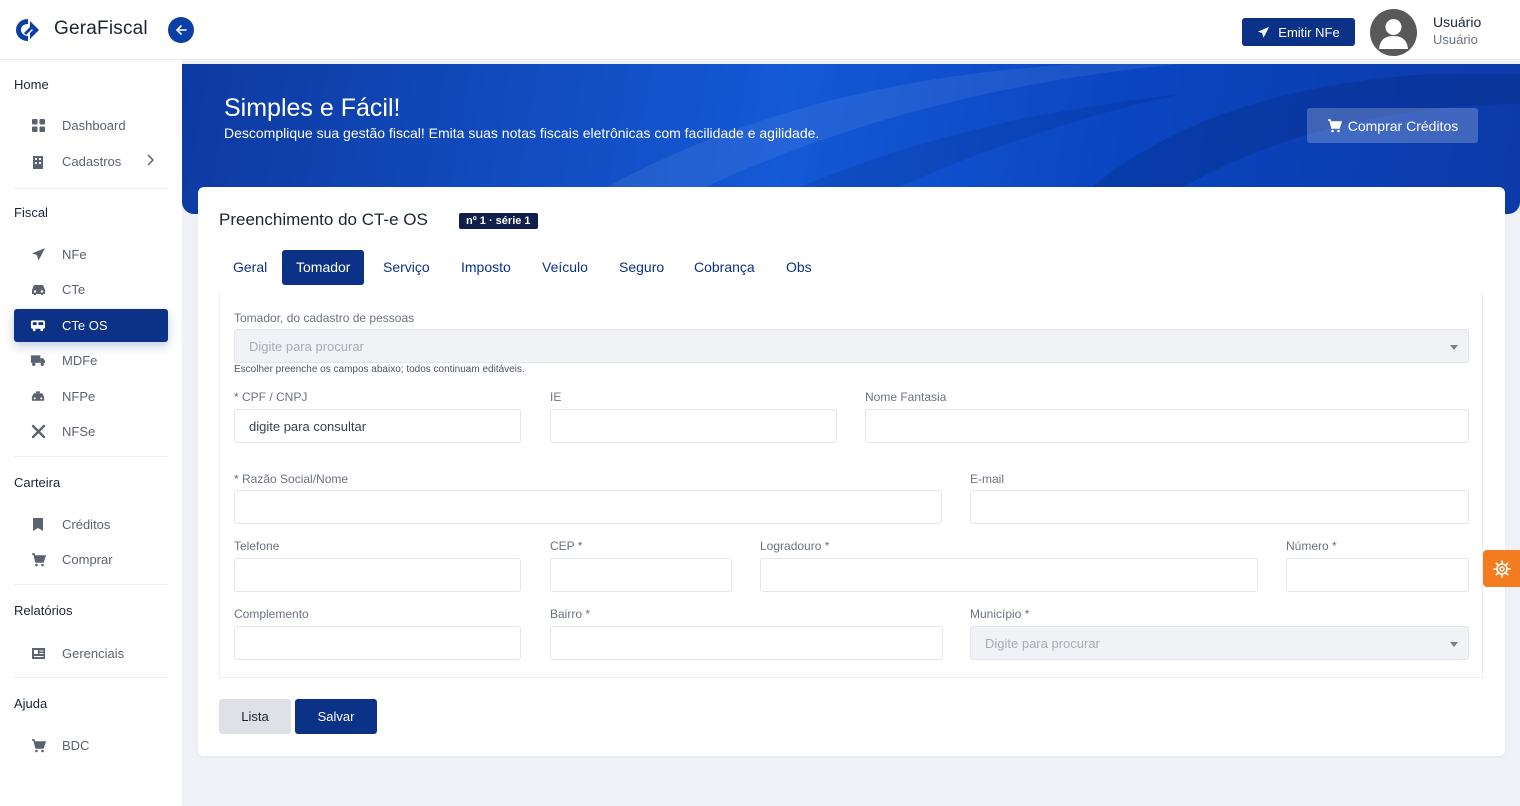 The width and height of the screenshot is (1520, 806). What do you see at coordinates (93, 653) in the screenshot?
I see `sidebar-item-label: Gerenciais` at bounding box center [93, 653].